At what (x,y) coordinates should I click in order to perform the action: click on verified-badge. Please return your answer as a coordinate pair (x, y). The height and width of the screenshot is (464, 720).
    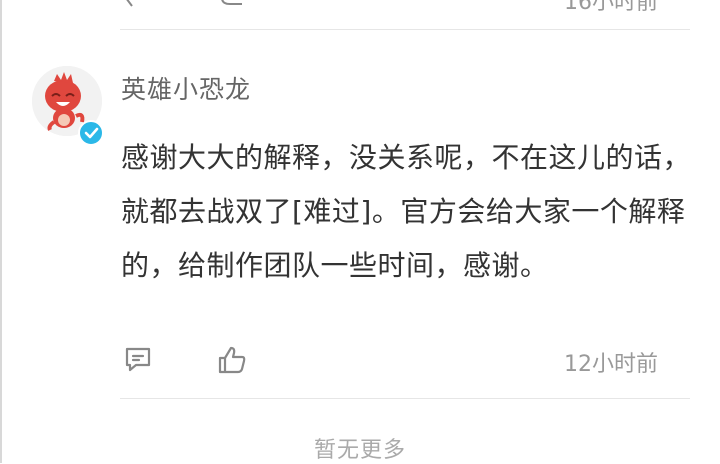
    Looking at the image, I should click on (91, 133).